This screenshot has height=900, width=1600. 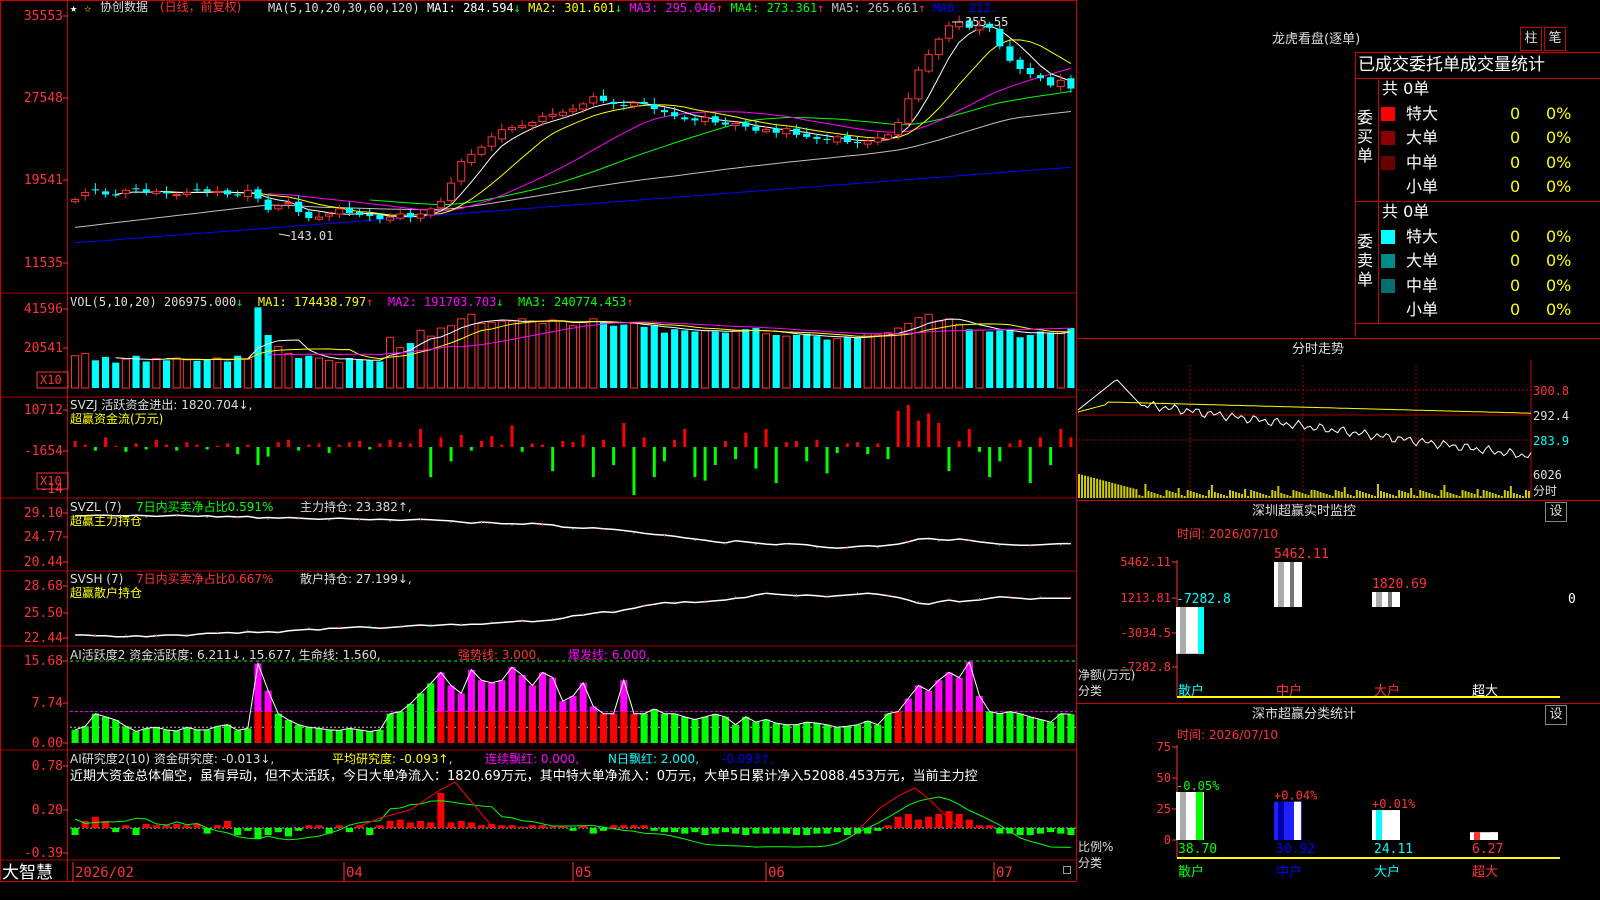 What do you see at coordinates (654, 759) in the screenshot?
I see `ai2-n-red: N日飘红: 2.000,` at bounding box center [654, 759].